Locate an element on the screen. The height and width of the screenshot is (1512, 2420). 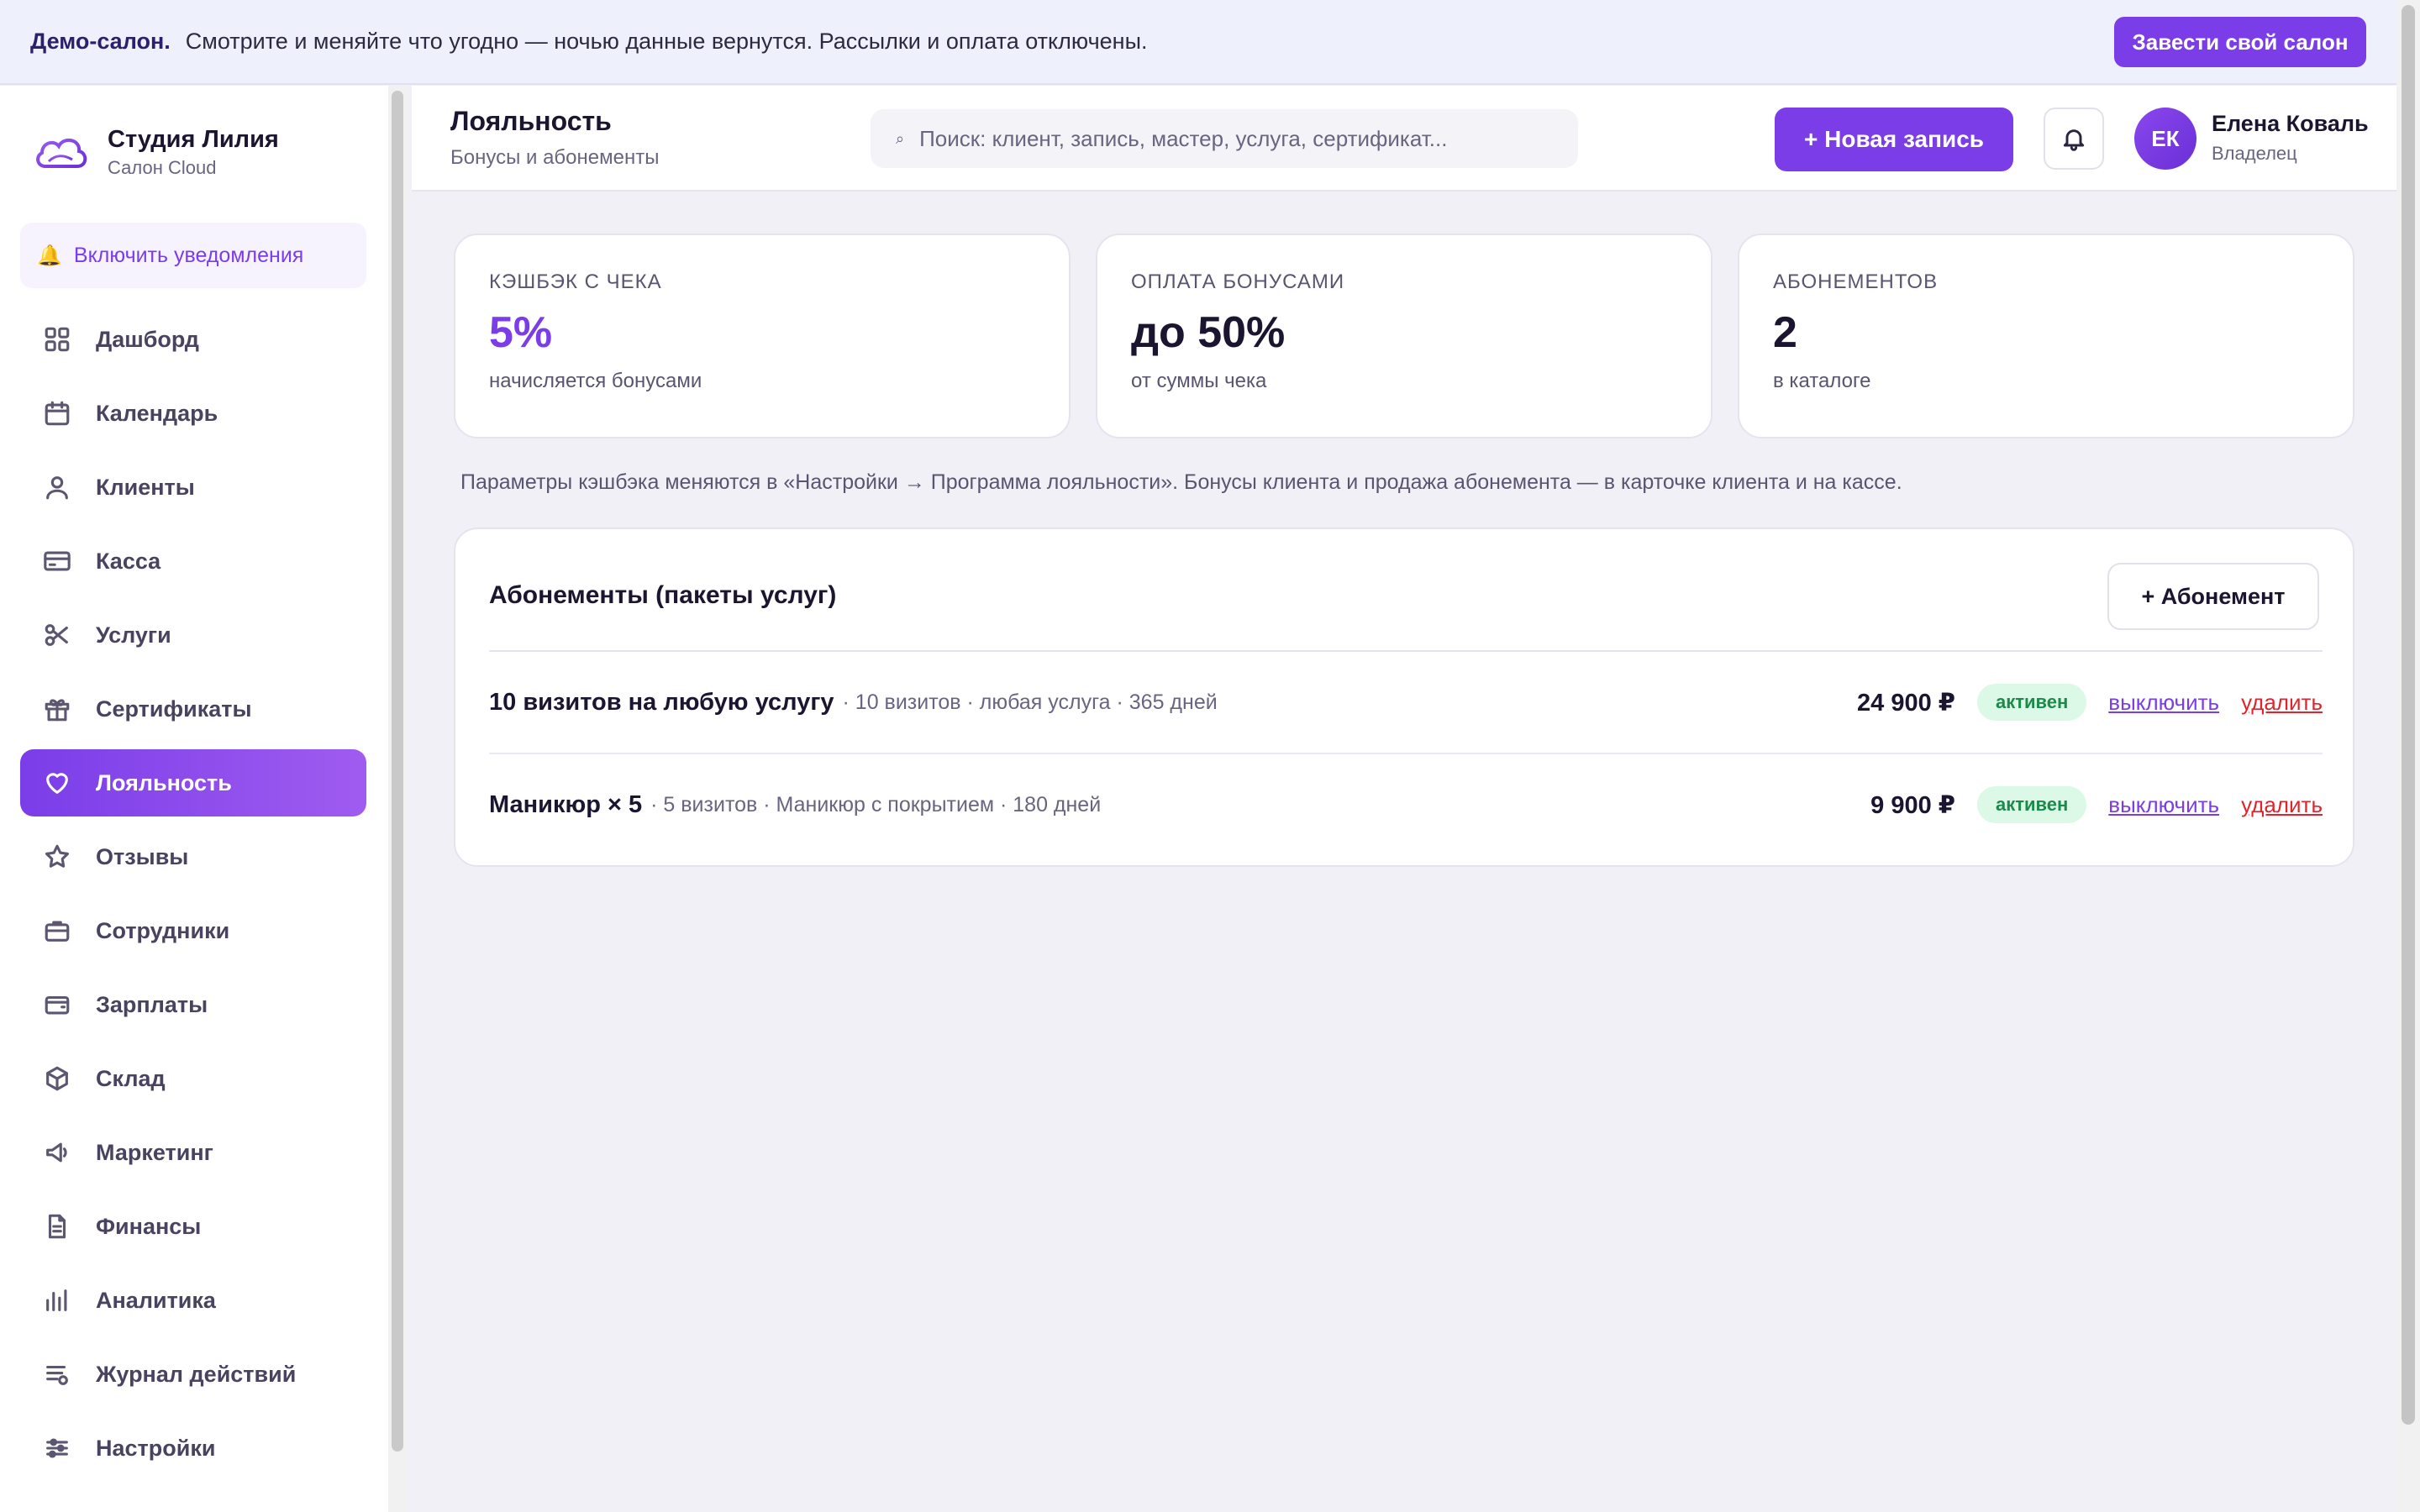
sidebar-item-label: Касса is located at coordinates (128, 561).